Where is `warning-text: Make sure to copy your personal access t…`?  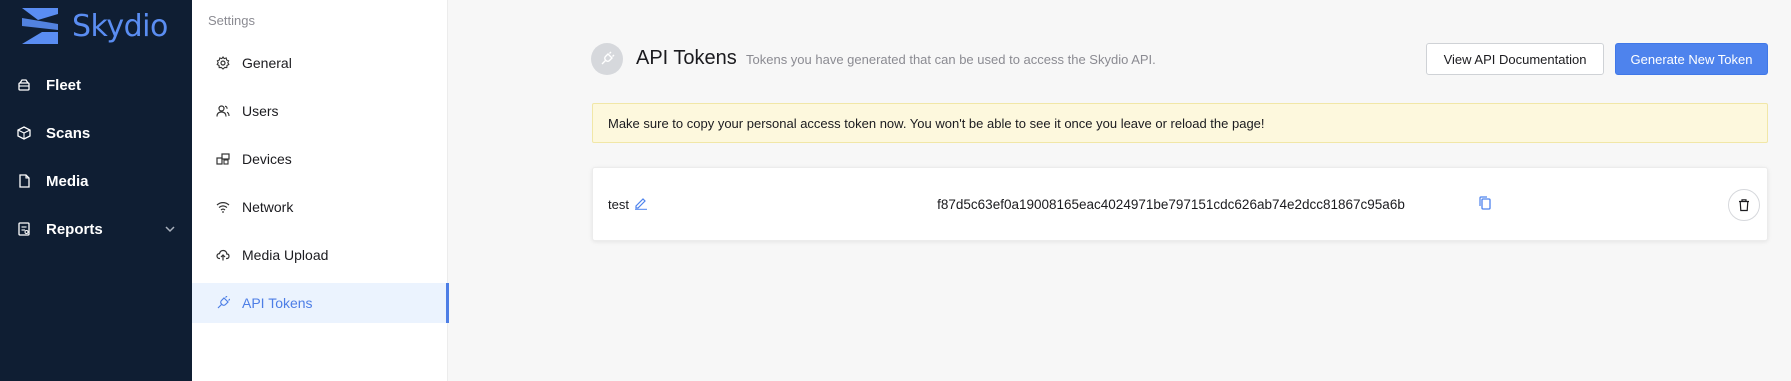
warning-text: Make sure to copy your personal access t… is located at coordinates (936, 123).